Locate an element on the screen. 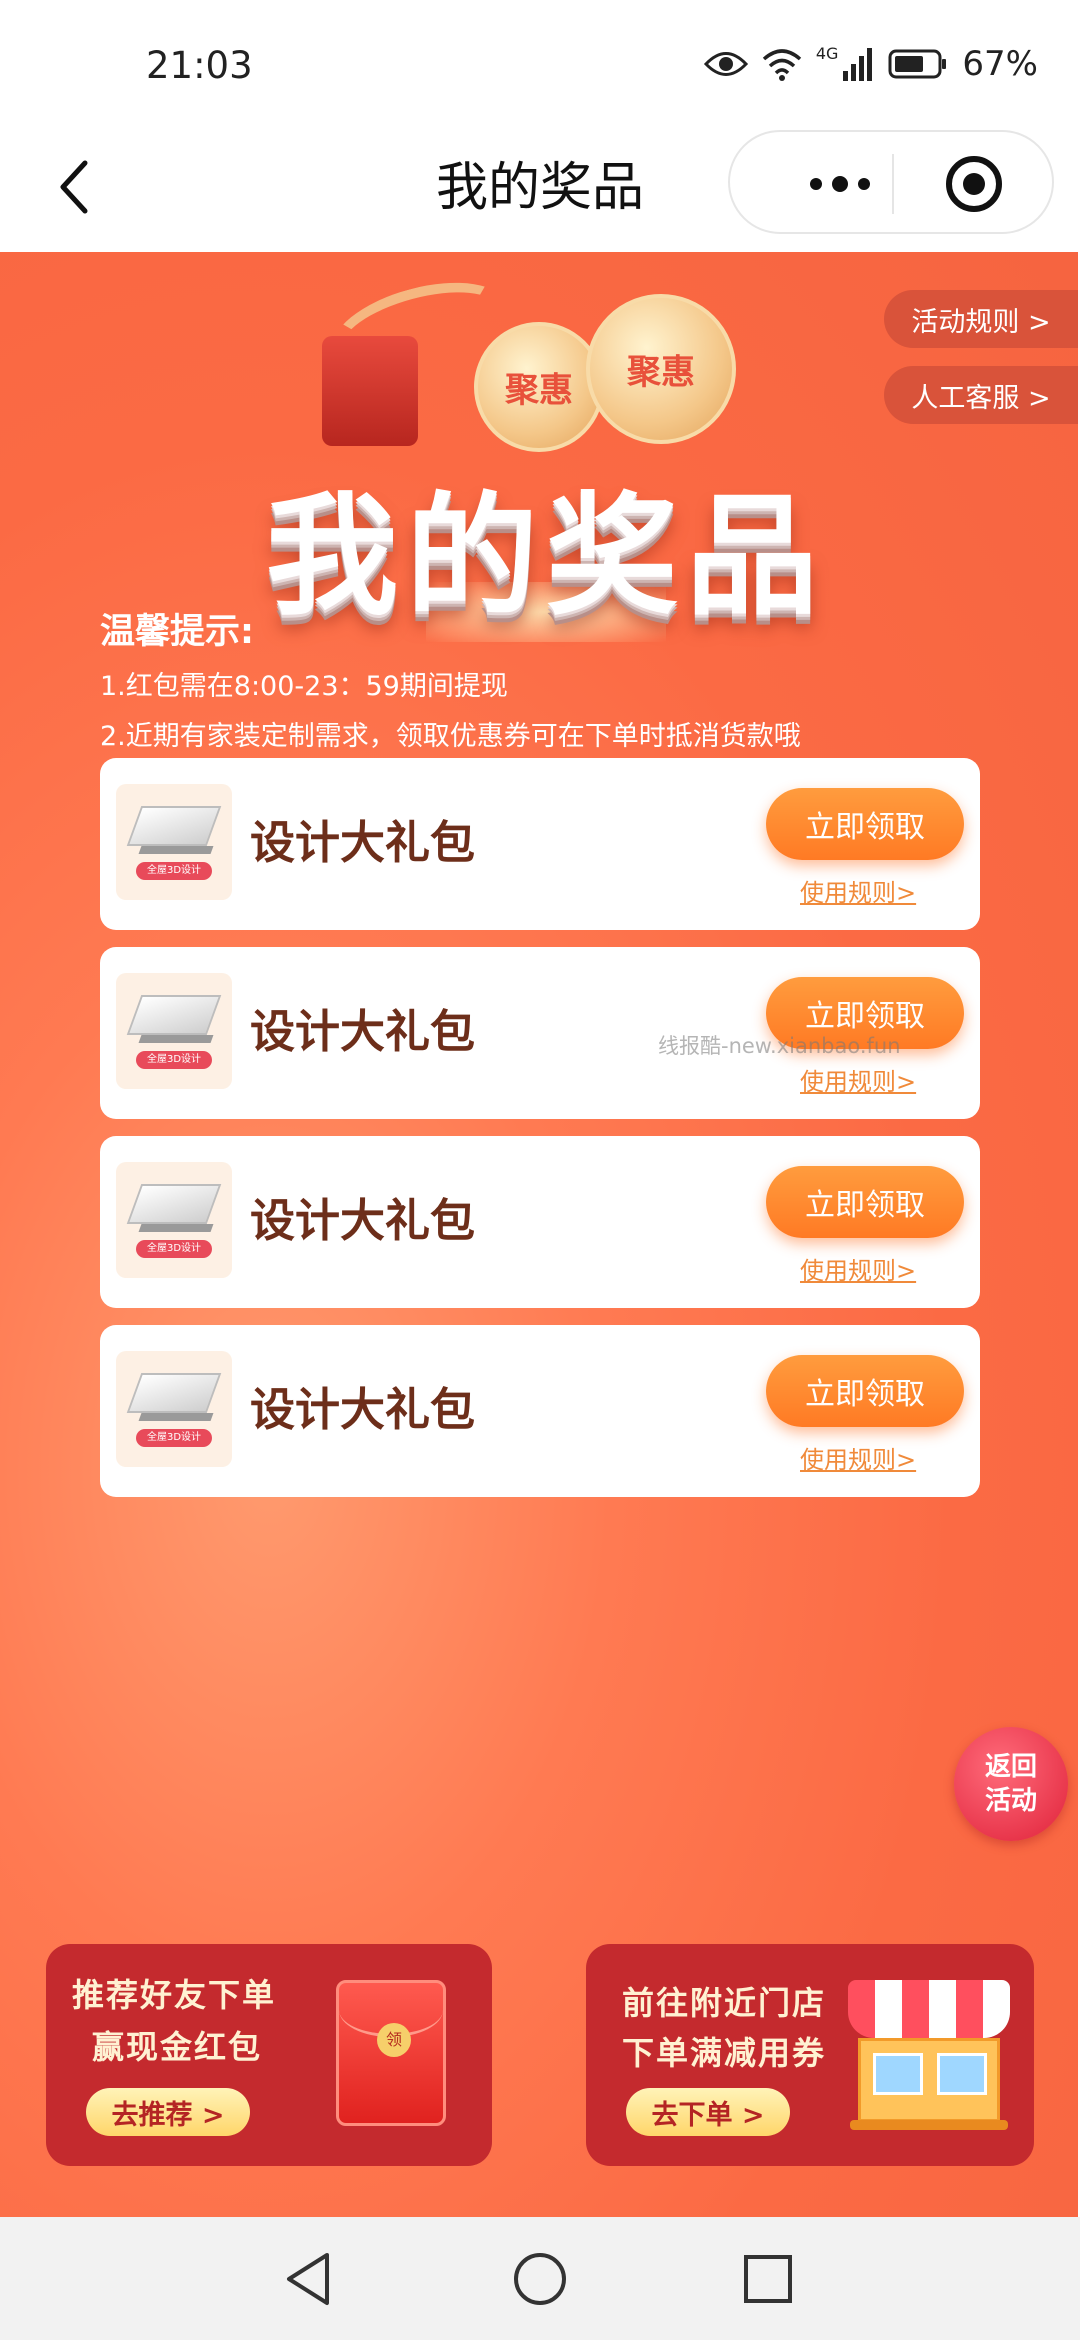 The width and height of the screenshot is (1080, 2340). system-nav-bar is located at coordinates (540, 2278).